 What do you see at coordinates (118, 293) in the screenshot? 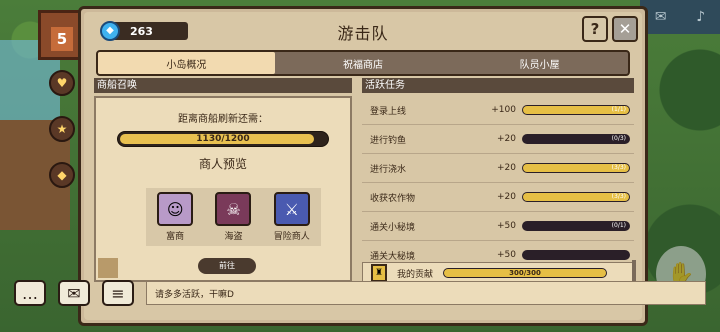
I see `notice-icon: ≡` at bounding box center [118, 293].